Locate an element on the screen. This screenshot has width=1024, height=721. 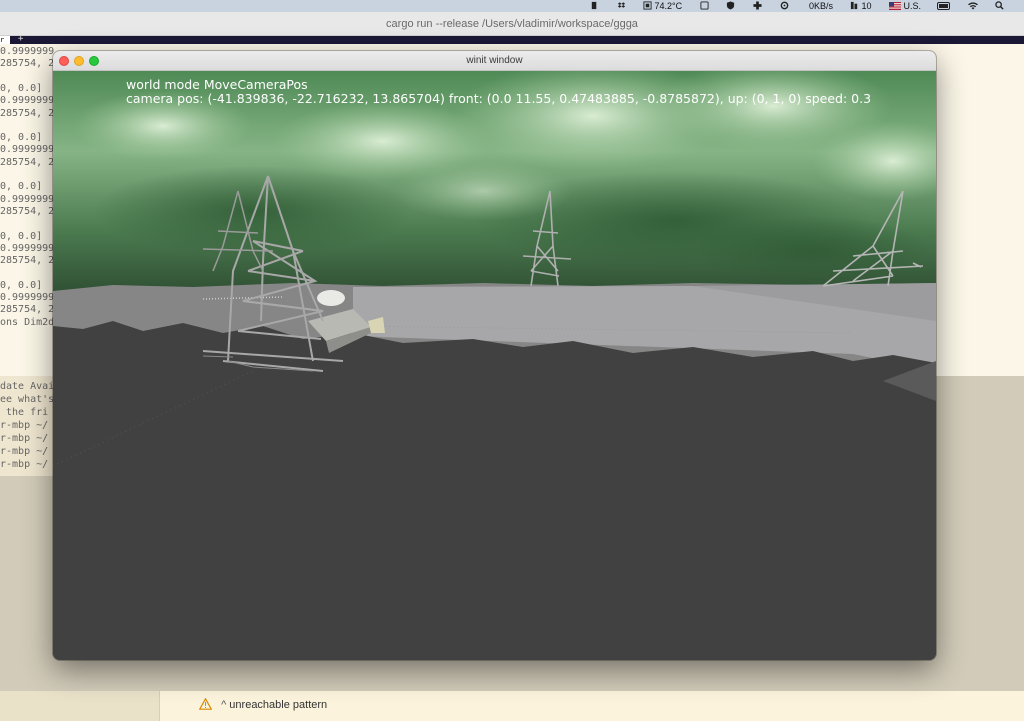
terminal-line: date Avai is located at coordinates (27, 386).